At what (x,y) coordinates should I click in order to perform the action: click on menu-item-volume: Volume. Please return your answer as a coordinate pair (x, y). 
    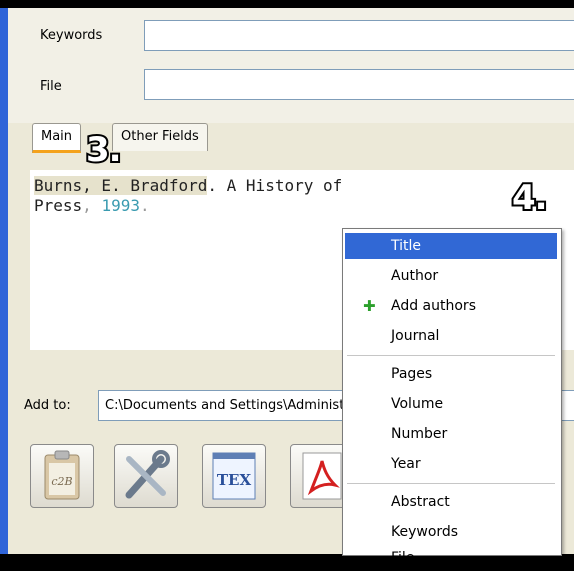
    Looking at the image, I should click on (451, 404).